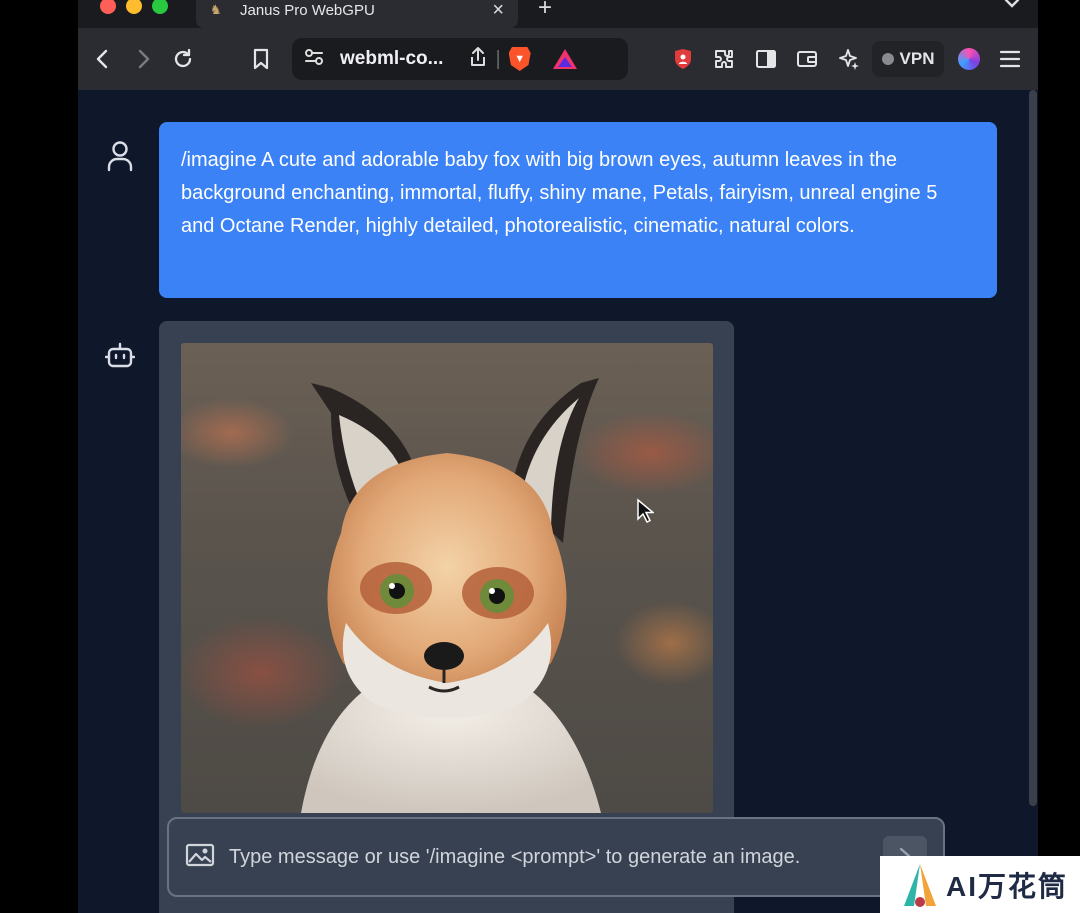 The height and width of the screenshot is (913, 1080). Describe the element at coordinates (519, 59) in the screenshot. I see `brave-shields-icon: ▼` at that location.